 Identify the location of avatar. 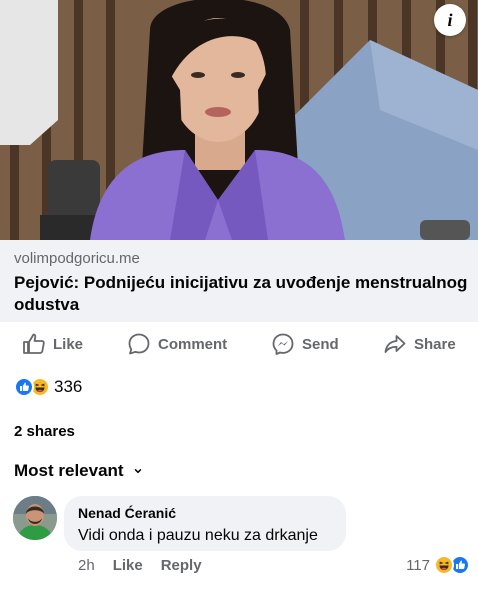
(35, 518).